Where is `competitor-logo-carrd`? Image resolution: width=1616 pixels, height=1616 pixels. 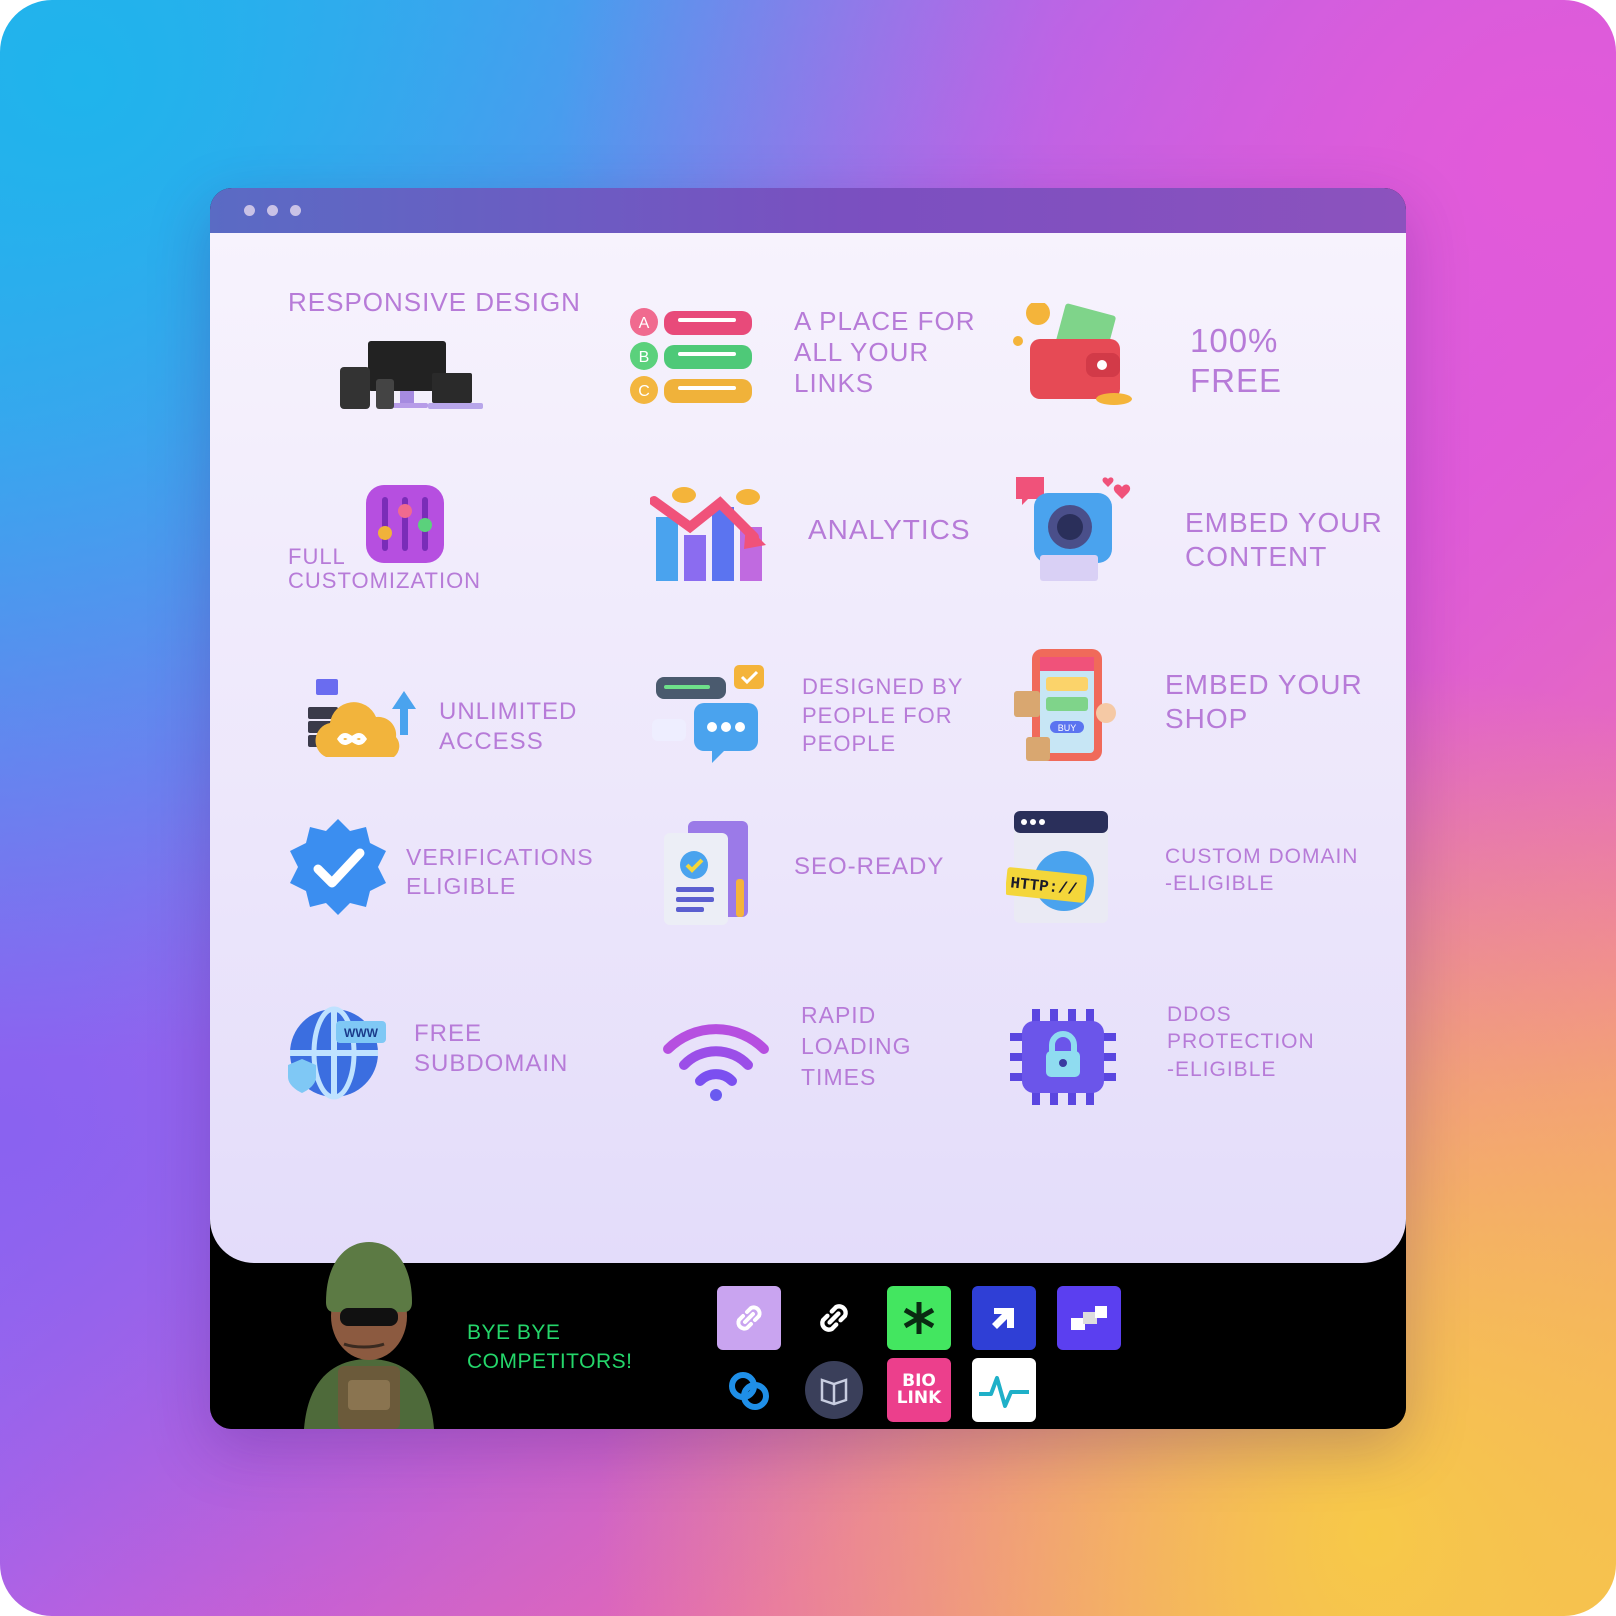
competitor-logo-carrd is located at coordinates (834, 1390).